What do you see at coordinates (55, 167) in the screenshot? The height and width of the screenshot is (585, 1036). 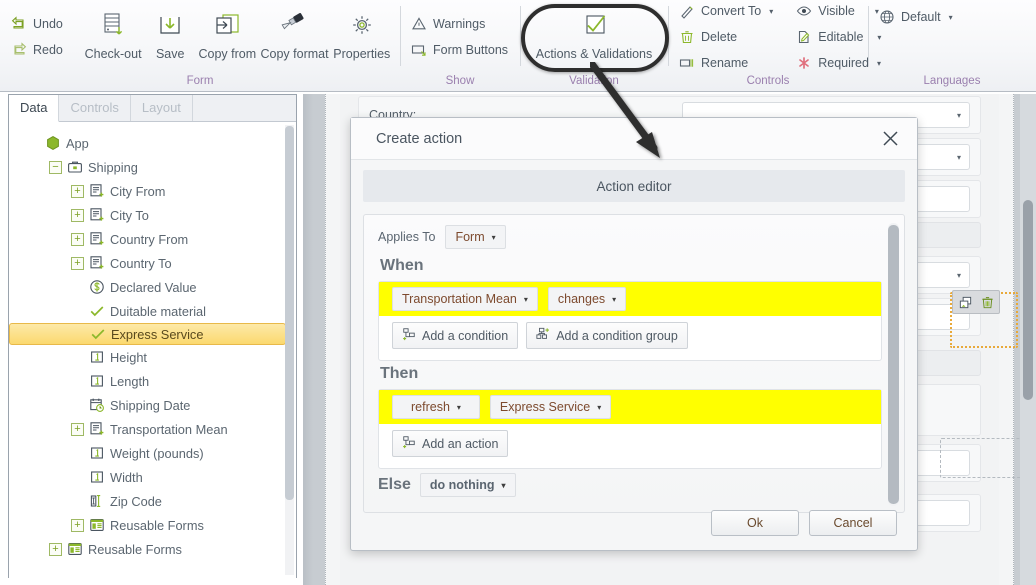 I see `collapse-icon: −` at bounding box center [55, 167].